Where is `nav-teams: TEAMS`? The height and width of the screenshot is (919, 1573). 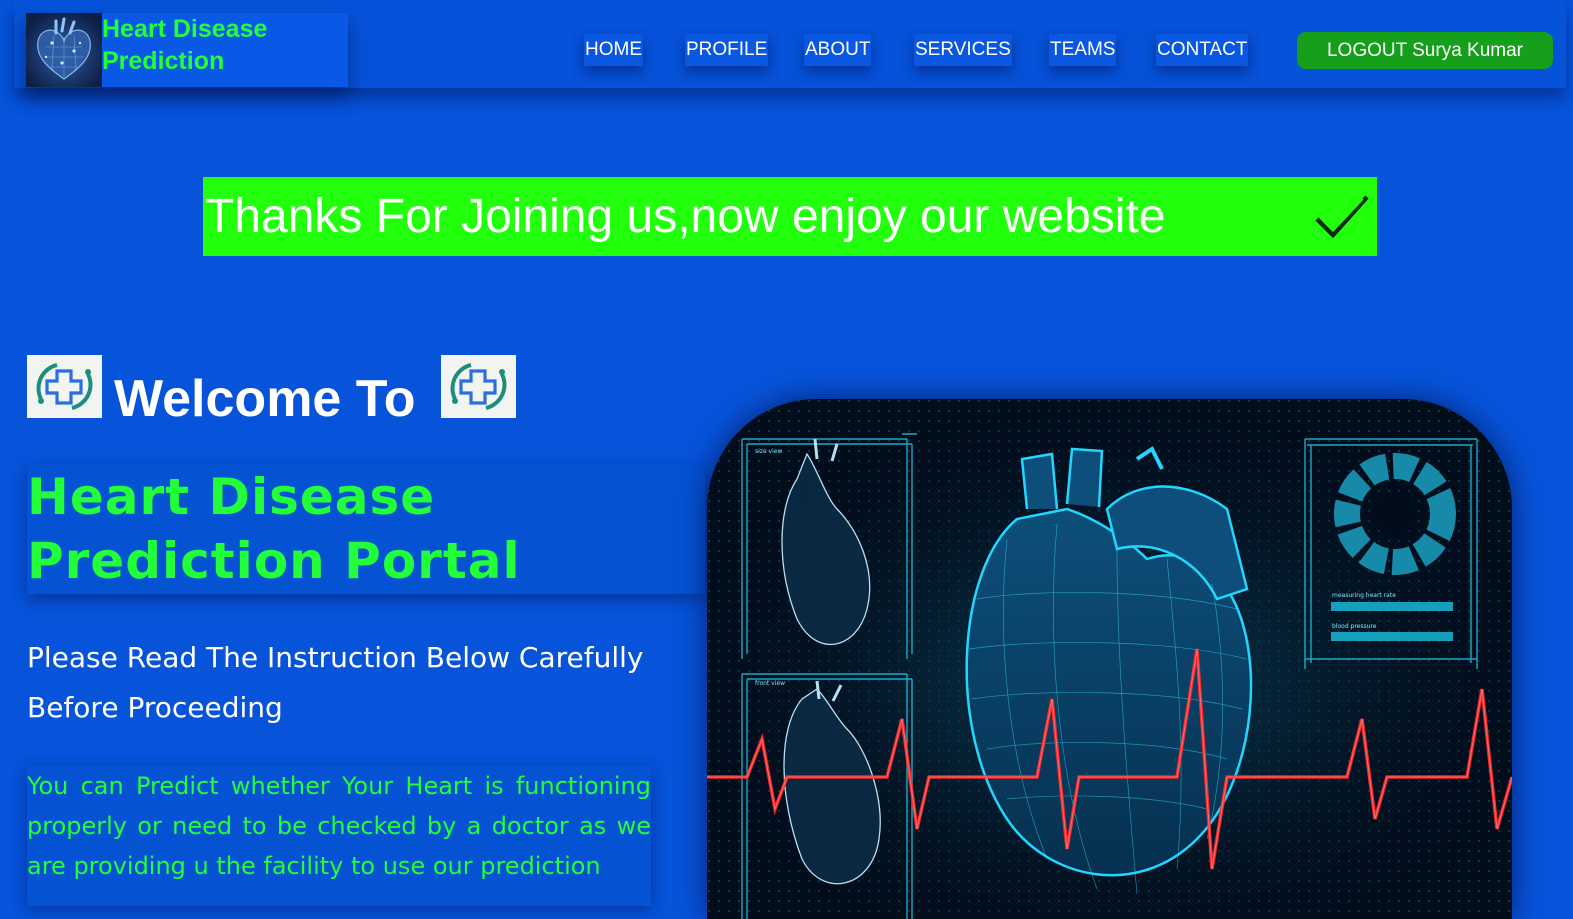
nav-teams: TEAMS is located at coordinates (1083, 50).